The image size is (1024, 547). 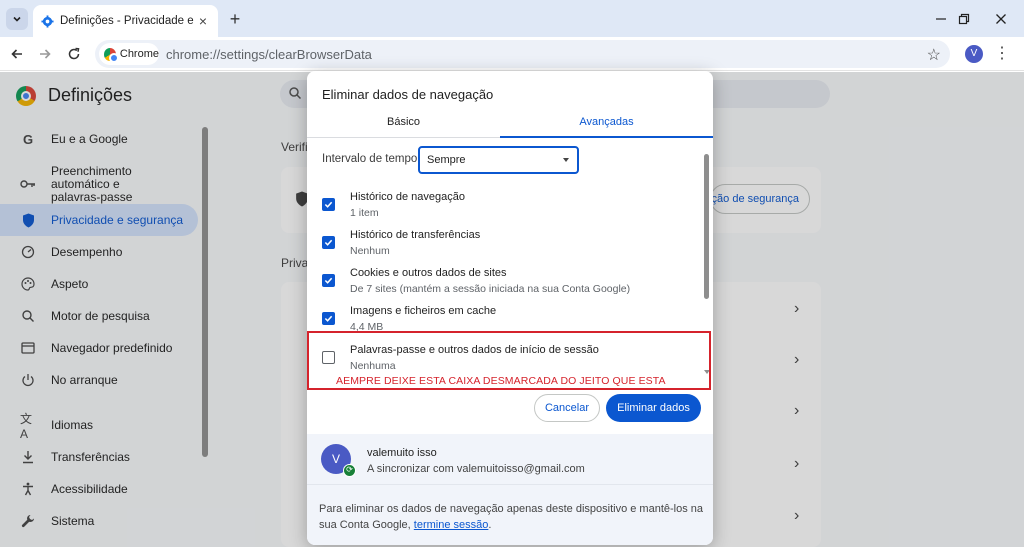 I want to click on time-range-label: Intervalo de tempo, so click(x=370, y=159).